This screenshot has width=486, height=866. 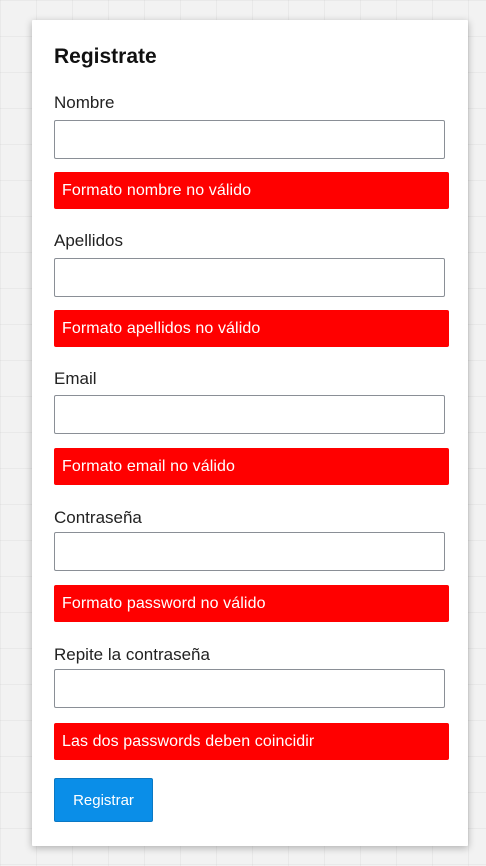 What do you see at coordinates (84, 102) in the screenshot?
I see `nombre-label: Nombre` at bounding box center [84, 102].